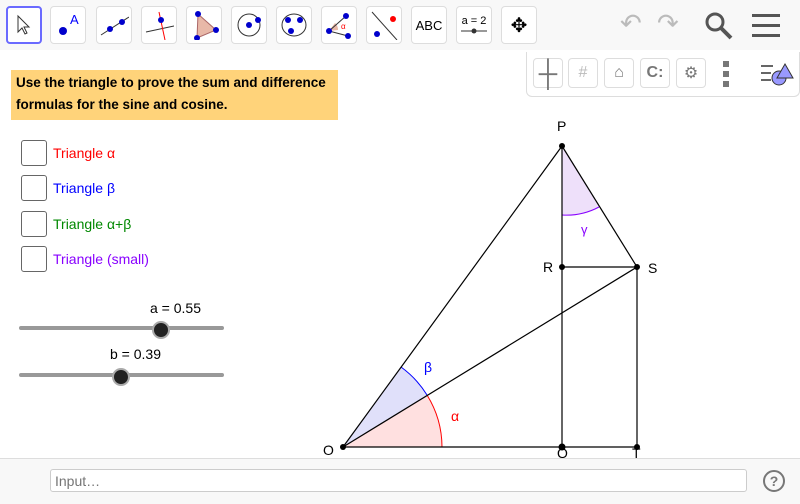 This screenshot has height=504, width=800. Describe the element at coordinates (561, 126) in the screenshot. I see `point-label-p: P` at that location.